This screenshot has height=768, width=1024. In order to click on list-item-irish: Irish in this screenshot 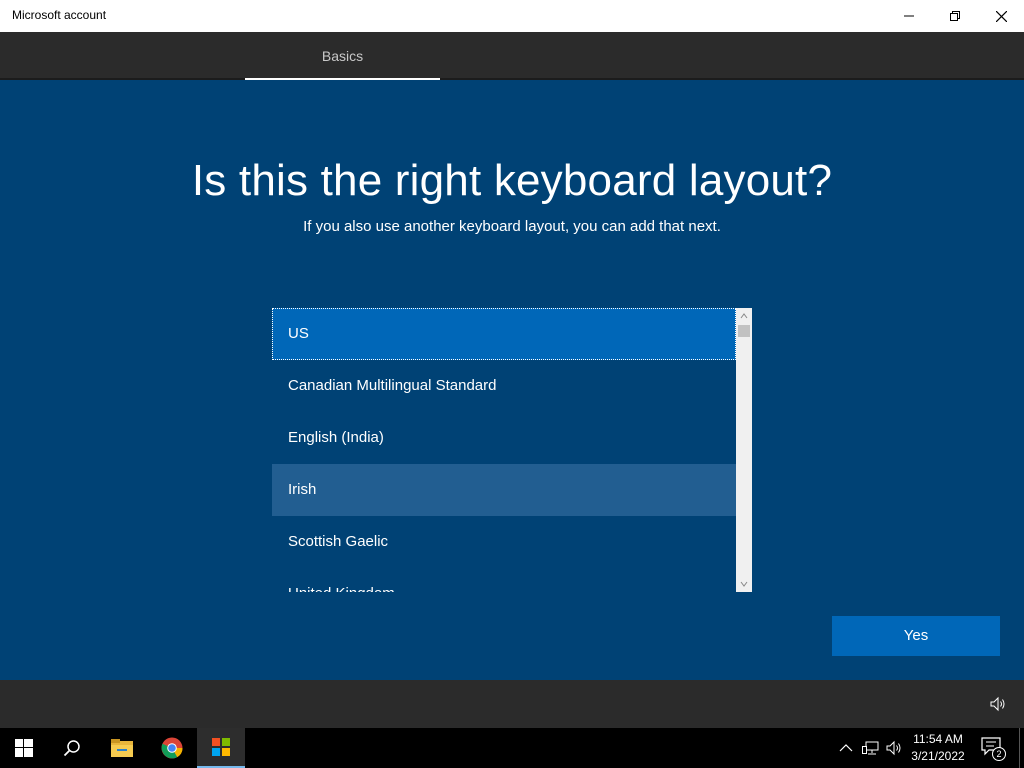, I will do `click(504, 490)`.